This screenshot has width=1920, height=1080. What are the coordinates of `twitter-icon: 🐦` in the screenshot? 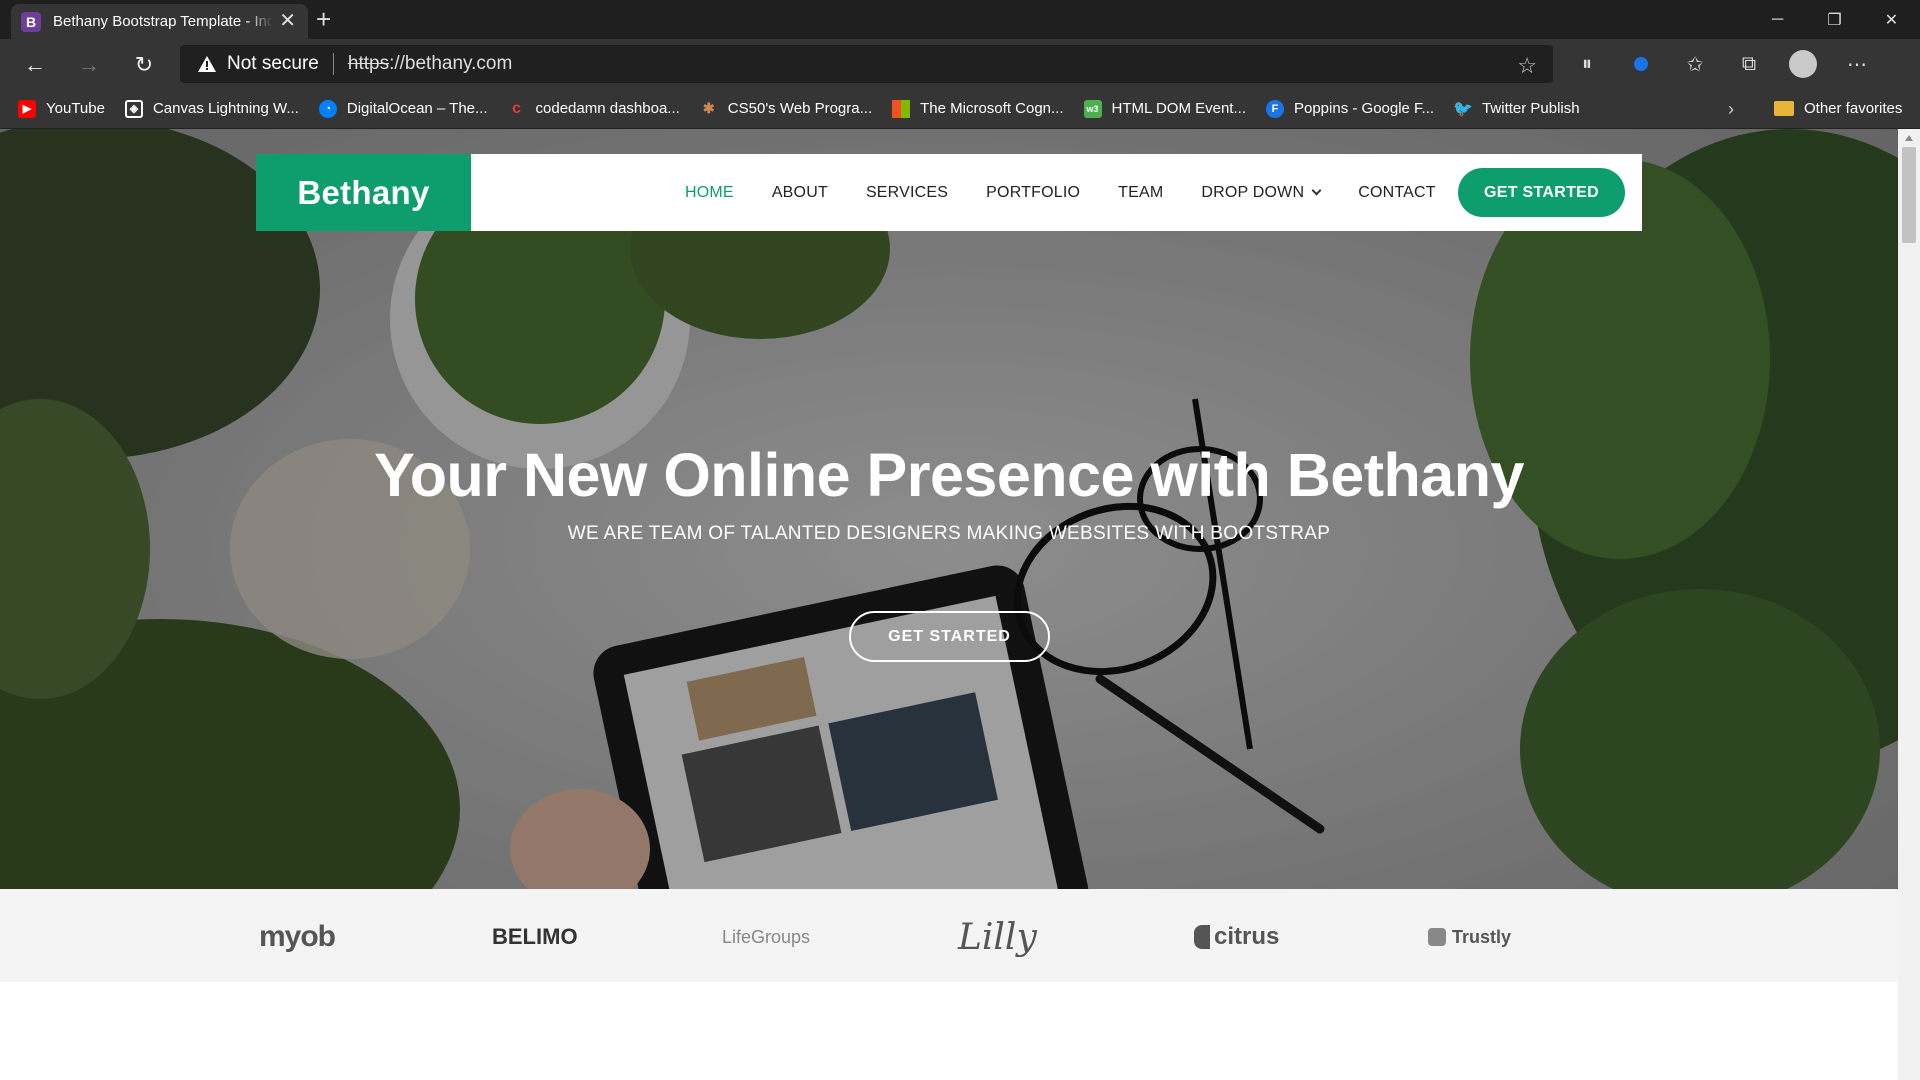 It's located at (1463, 109).